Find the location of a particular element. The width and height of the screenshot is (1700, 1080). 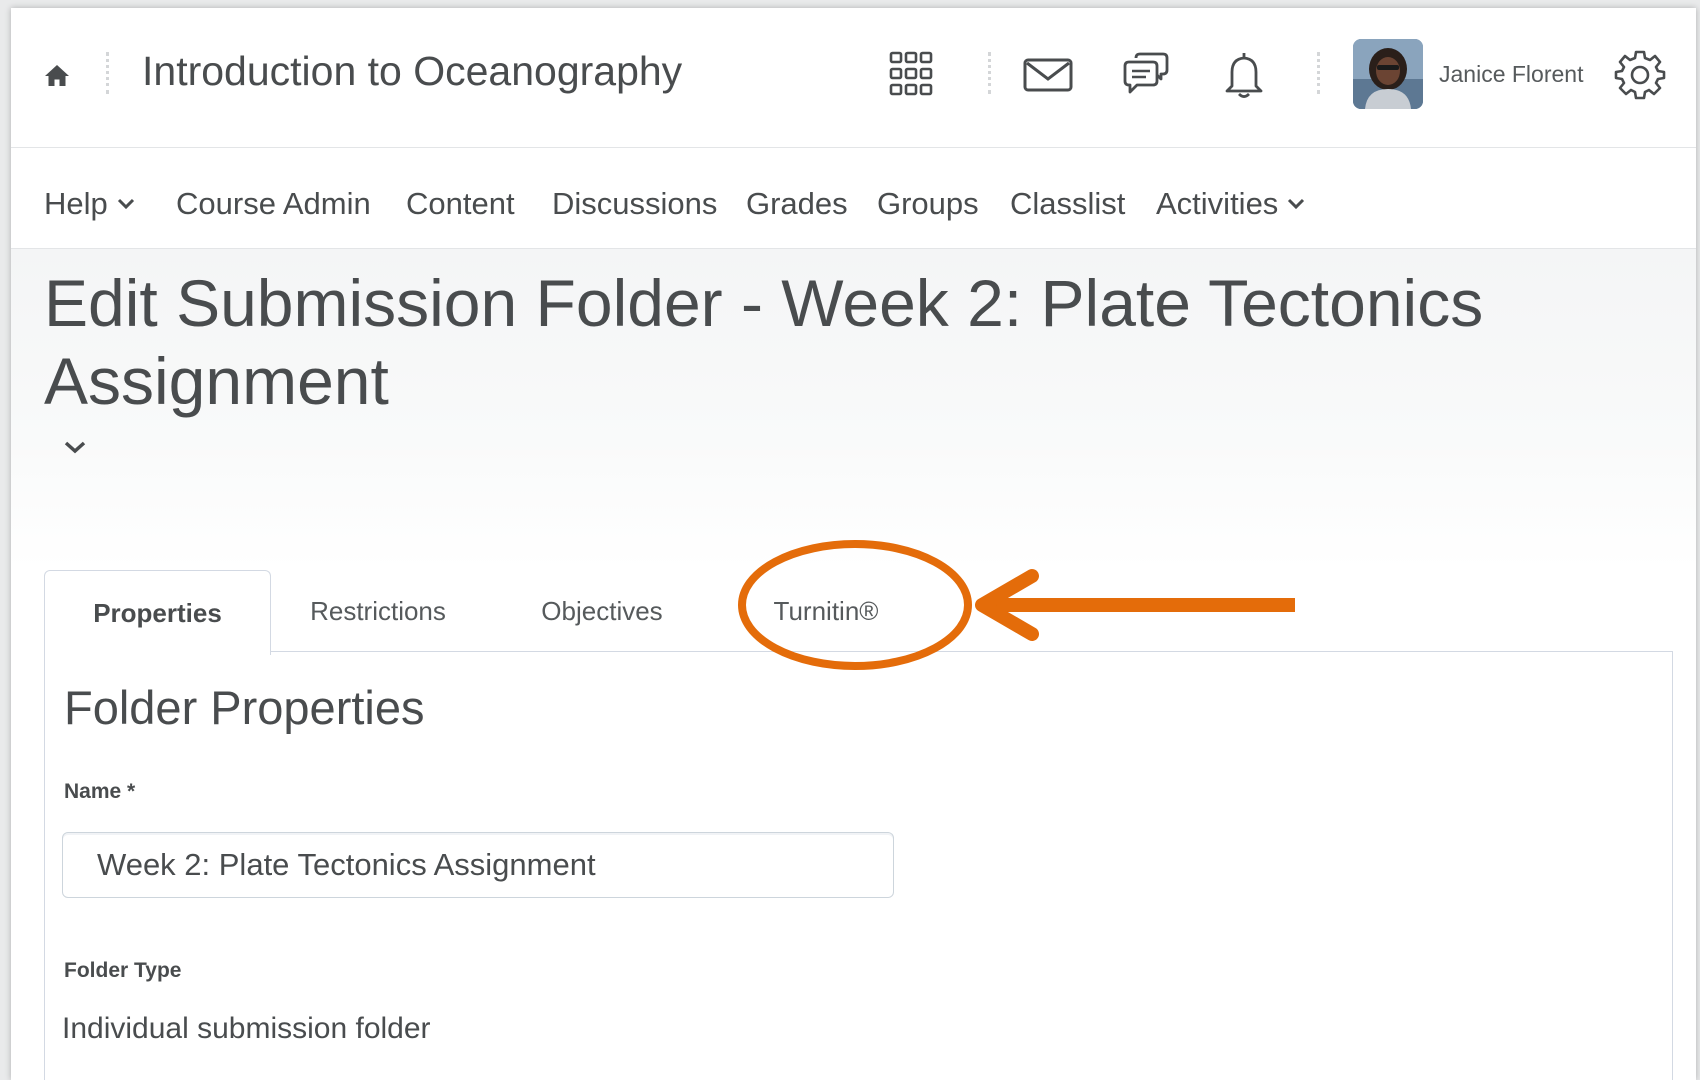

nav-content: Content is located at coordinates (460, 204).